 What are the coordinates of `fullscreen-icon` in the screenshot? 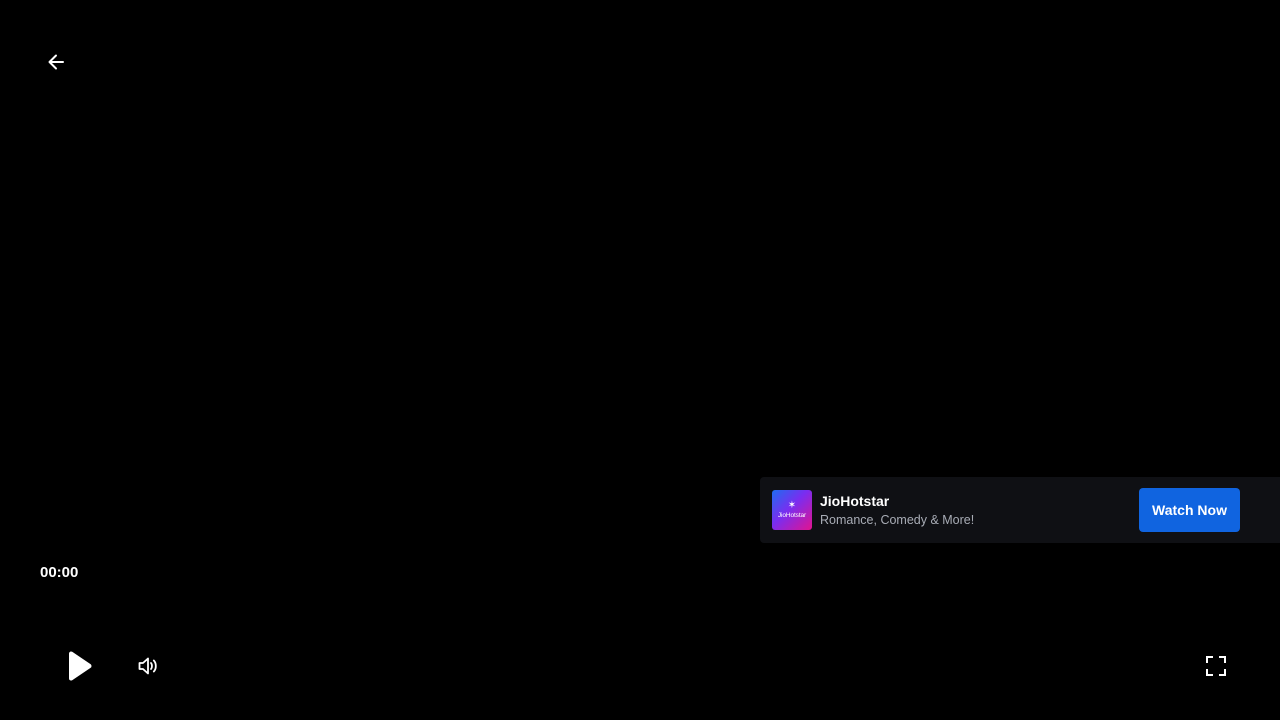 It's located at (1216, 668).